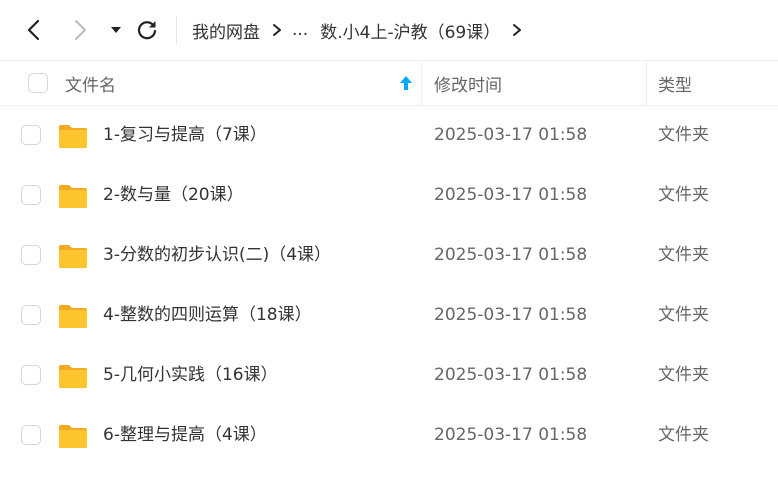  What do you see at coordinates (406, 83) in the screenshot?
I see `sort-up-arrow-icon` at bounding box center [406, 83].